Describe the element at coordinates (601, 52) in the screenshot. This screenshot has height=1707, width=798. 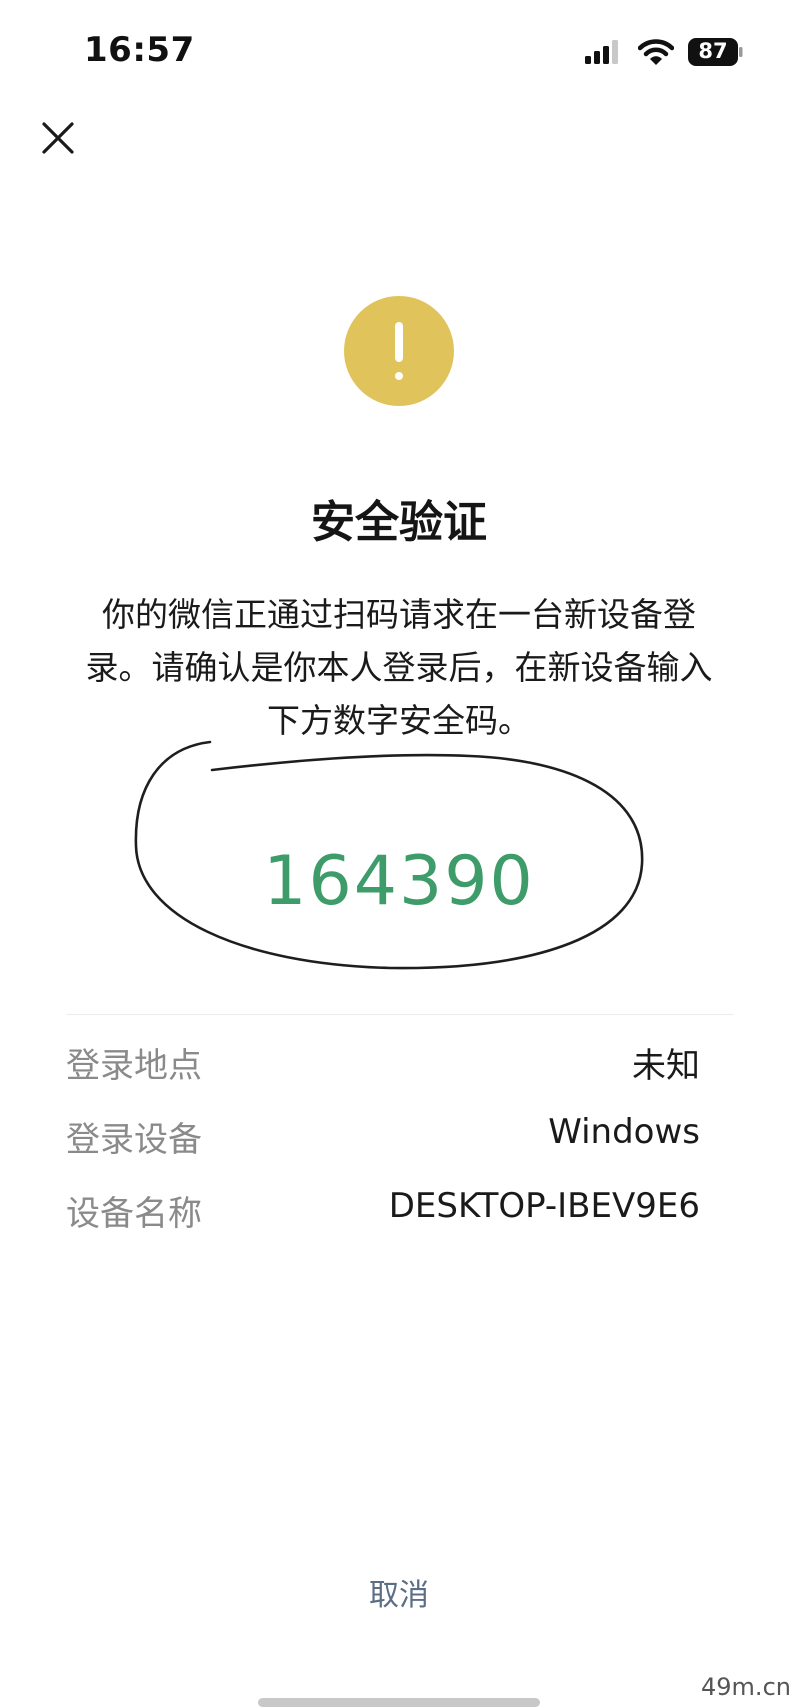
I see `signal-icon` at that location.